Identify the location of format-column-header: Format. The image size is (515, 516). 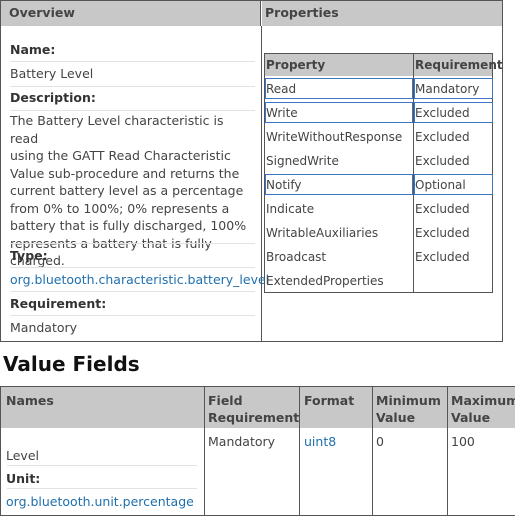
(329, 400).